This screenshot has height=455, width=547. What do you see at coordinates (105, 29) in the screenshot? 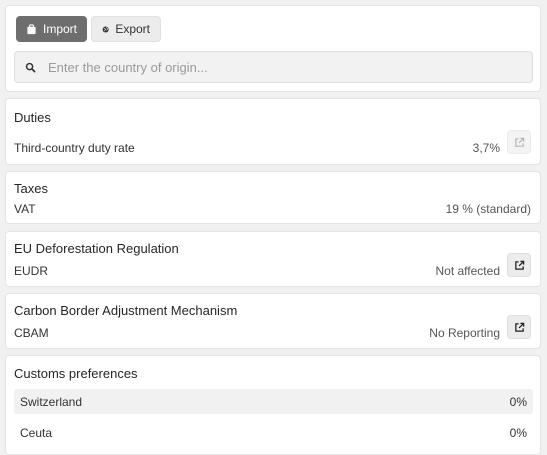
I see `globe-icon` at bounding box center [105, 29].